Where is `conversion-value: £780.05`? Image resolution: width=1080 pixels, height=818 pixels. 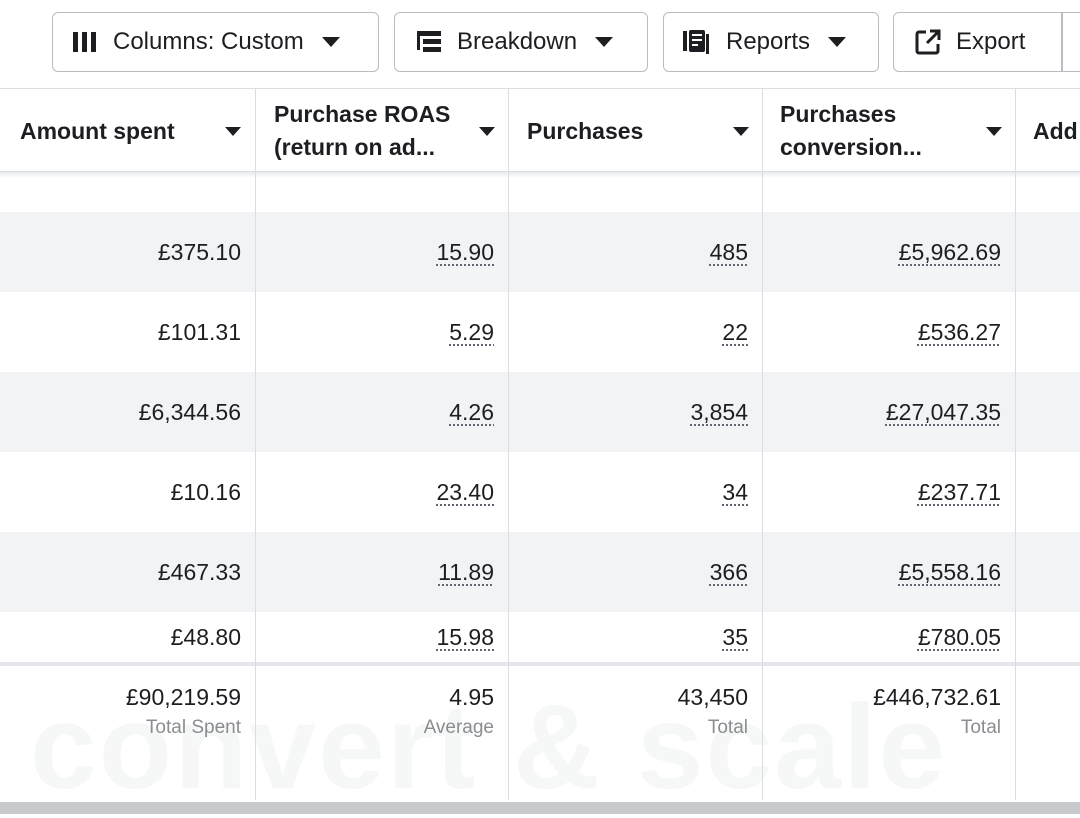
conversion-value: £780.05 is located at coordinates (959, 637).